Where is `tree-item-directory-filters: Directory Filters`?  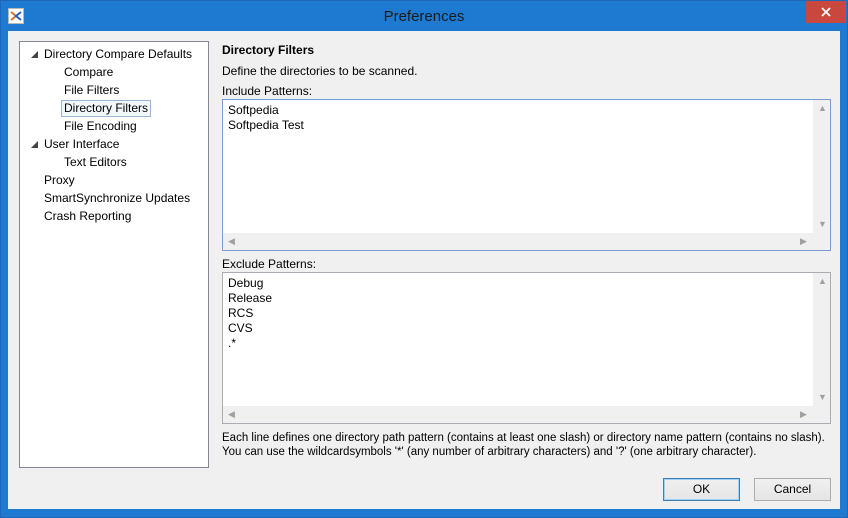 tree-item-directory-filters: Directory Filters is located at coordinates (106, 108).